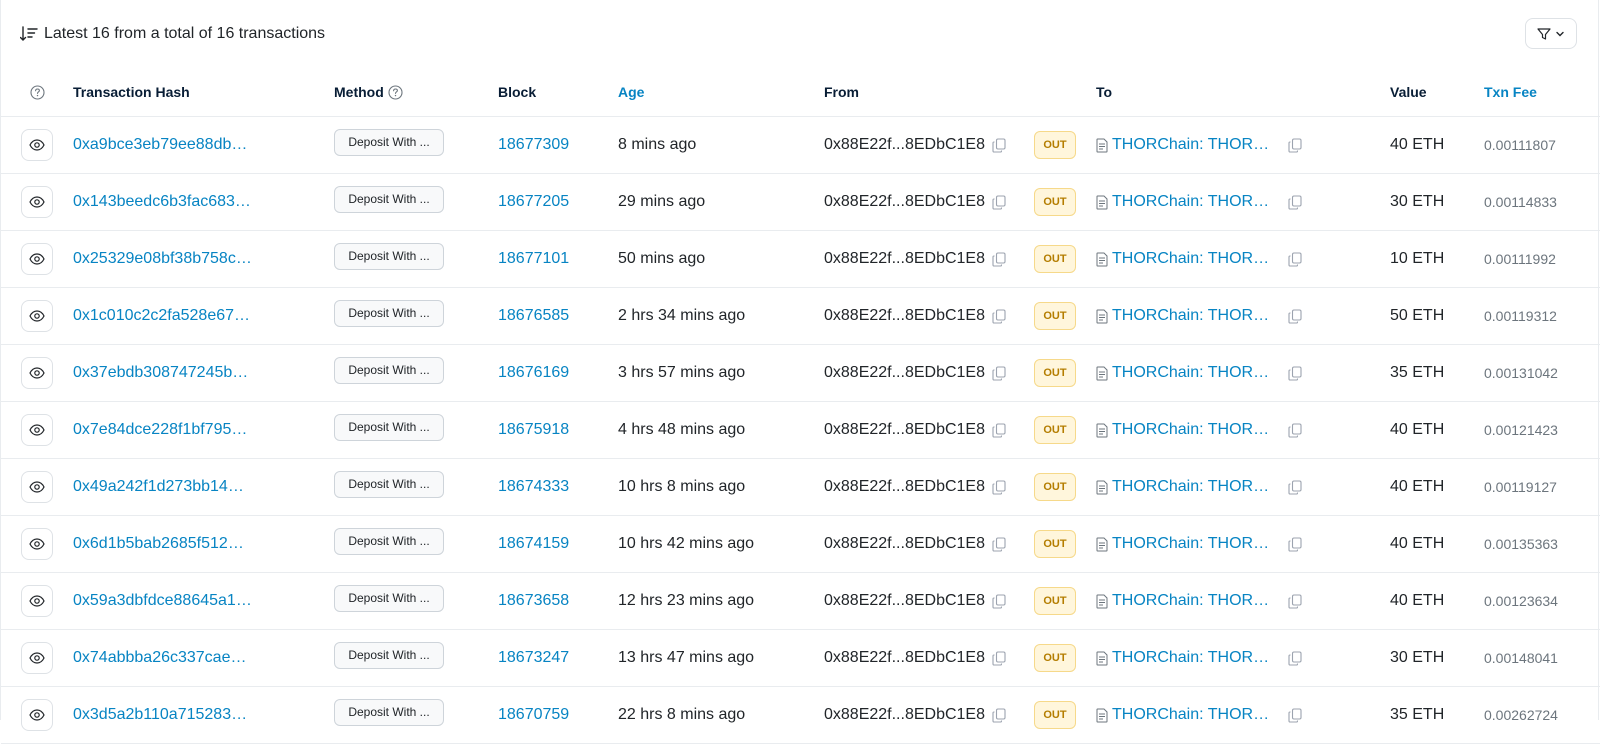 The height and width of the screenshot is (744, 1600). I want to click on block-link: 18673658, so click(533, 600).